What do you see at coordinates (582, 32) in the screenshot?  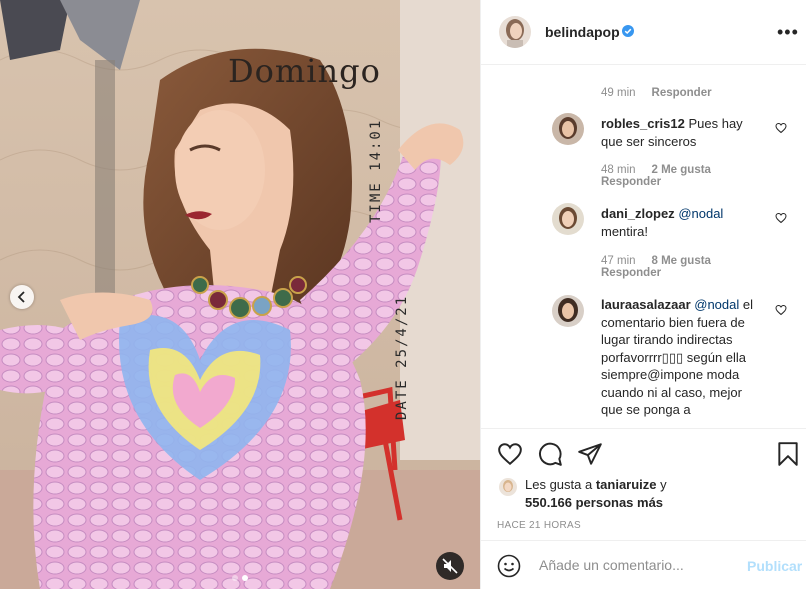 I see `author-username: belindapop` at bounding box center [582, 32].